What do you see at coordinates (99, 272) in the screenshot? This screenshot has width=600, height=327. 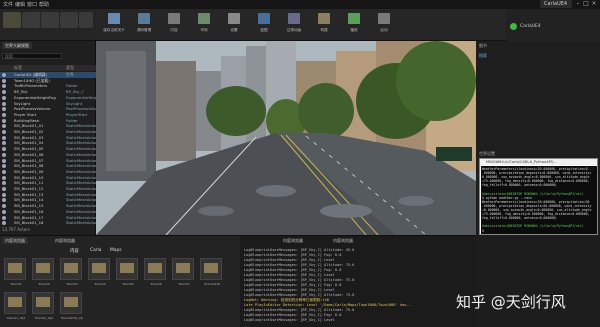 I see `asset-tile: Town04` at bounding box center [99, 272].